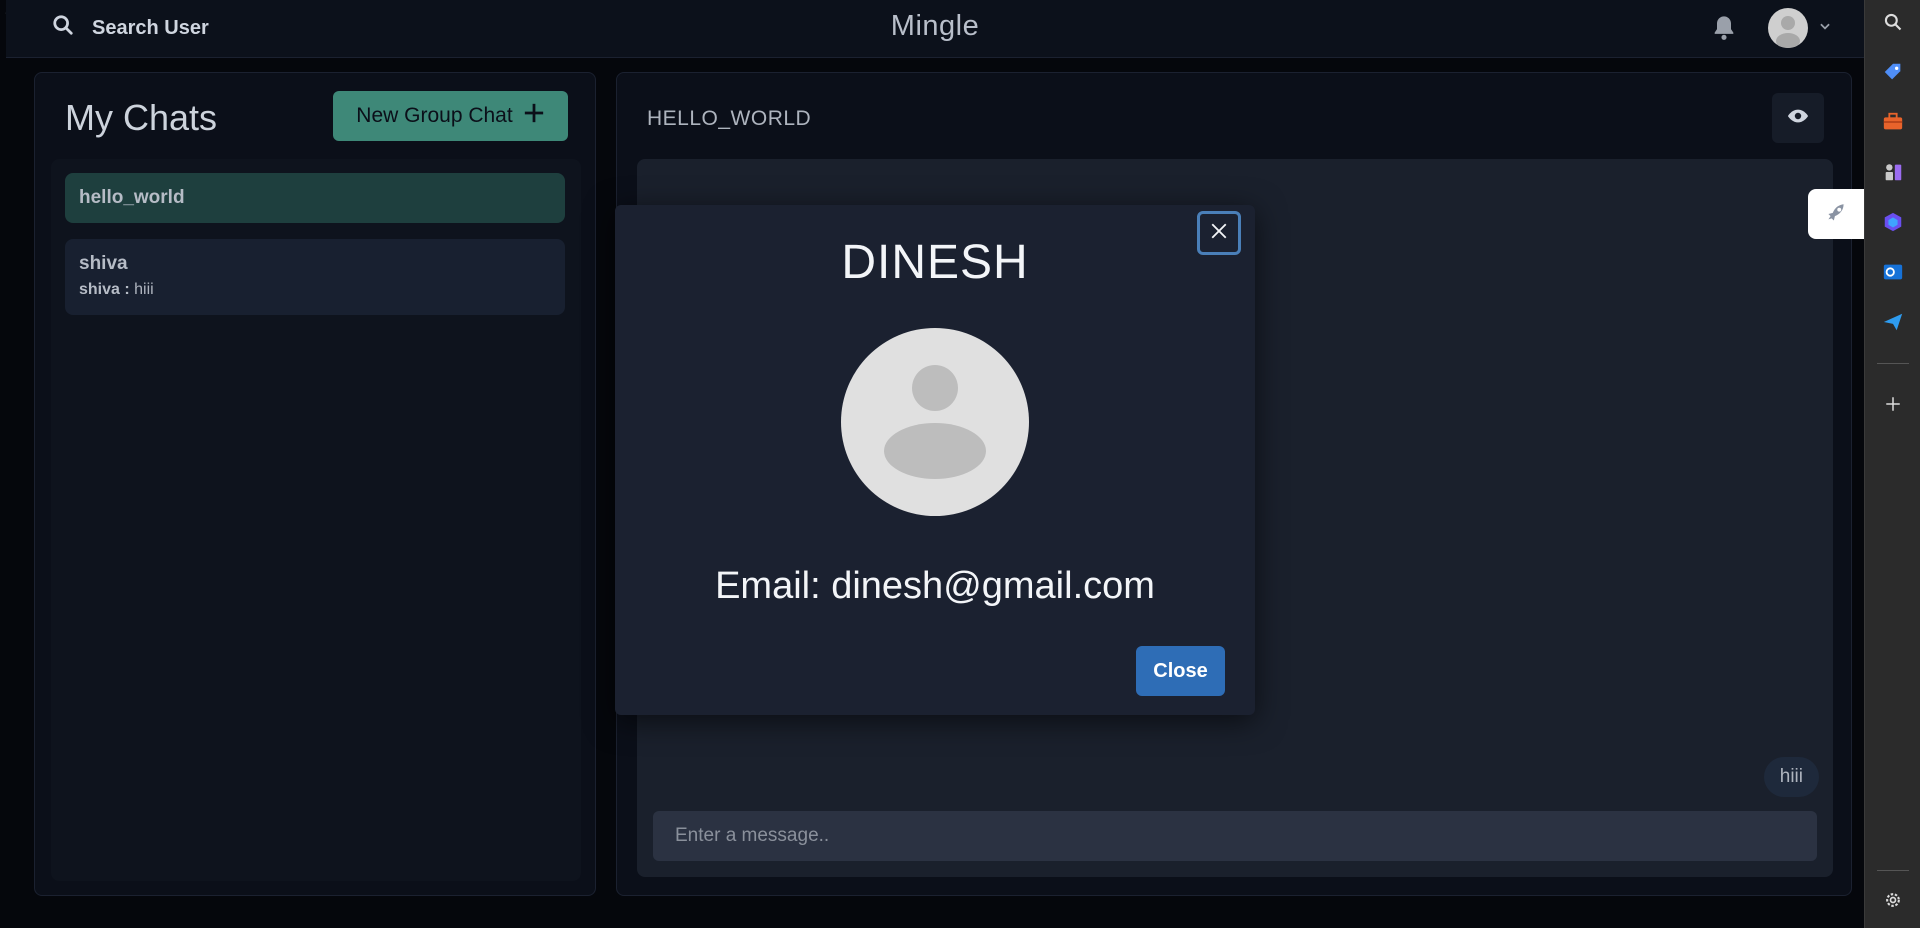 The height and width of the screenshot is (928, 1920). What do you see at coordinates (1724, 28) in the screenshot?
I see `bell-icon` at bounding box center [1724, 28].